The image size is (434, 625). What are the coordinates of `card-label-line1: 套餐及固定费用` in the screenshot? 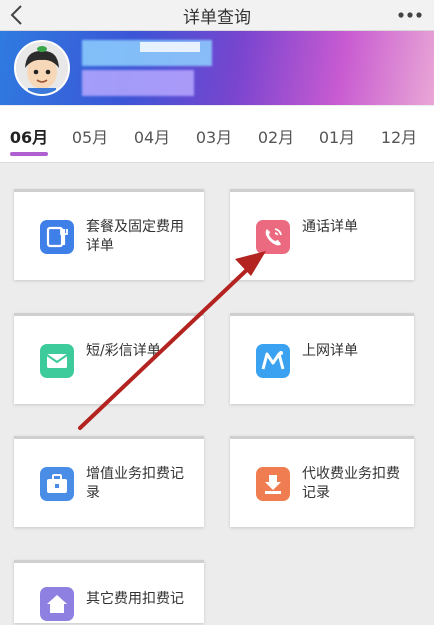 It's located at (135, 227).